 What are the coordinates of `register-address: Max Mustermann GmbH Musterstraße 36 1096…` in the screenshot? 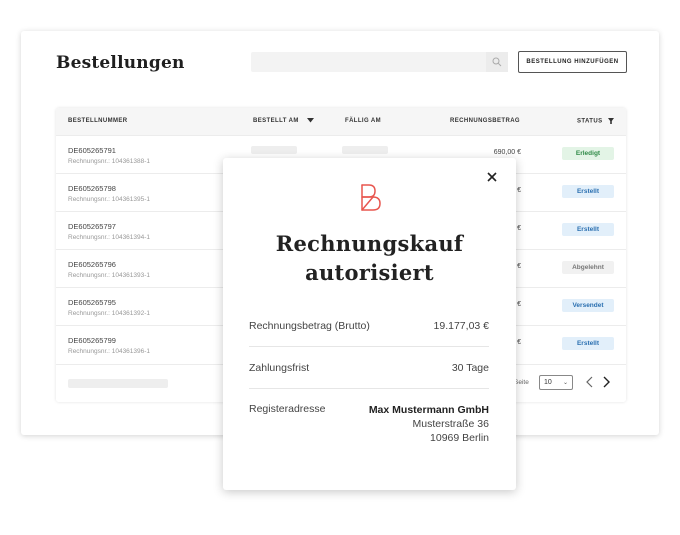 It's located at (429, 424).